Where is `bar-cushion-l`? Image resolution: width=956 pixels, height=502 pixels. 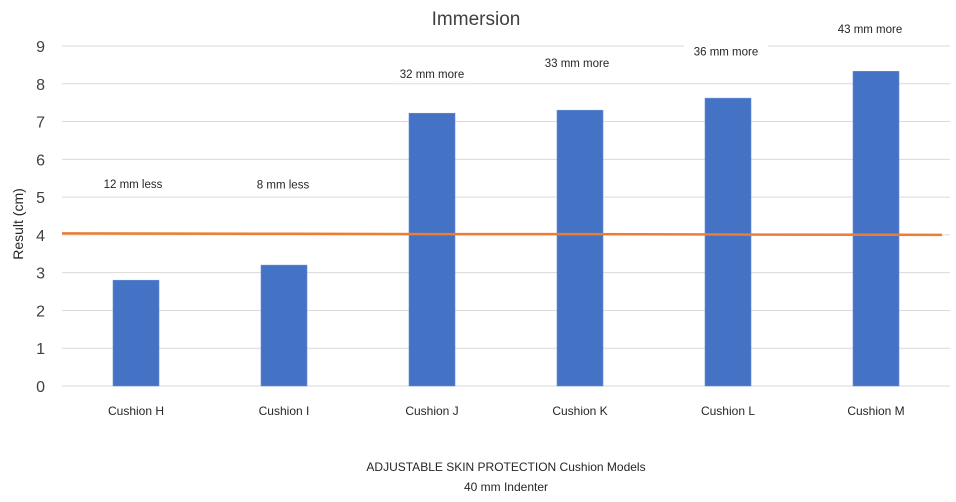
bar-cushion-l is located at coordinates (728, 242).